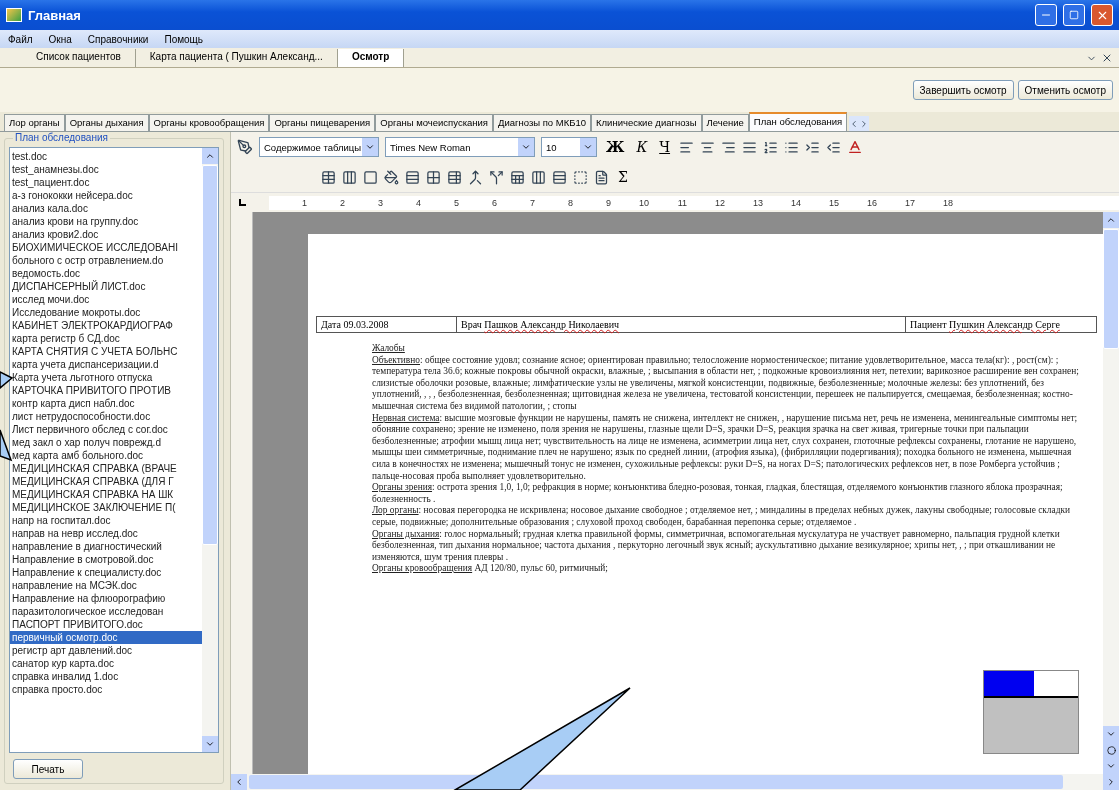 The width and height of the screenshot is (1119, 790). What do you see at coordinates (106, 598) in the screenshot?
I see `file-list-item: Направление на флюорографию` at bounding box center [106, 598].